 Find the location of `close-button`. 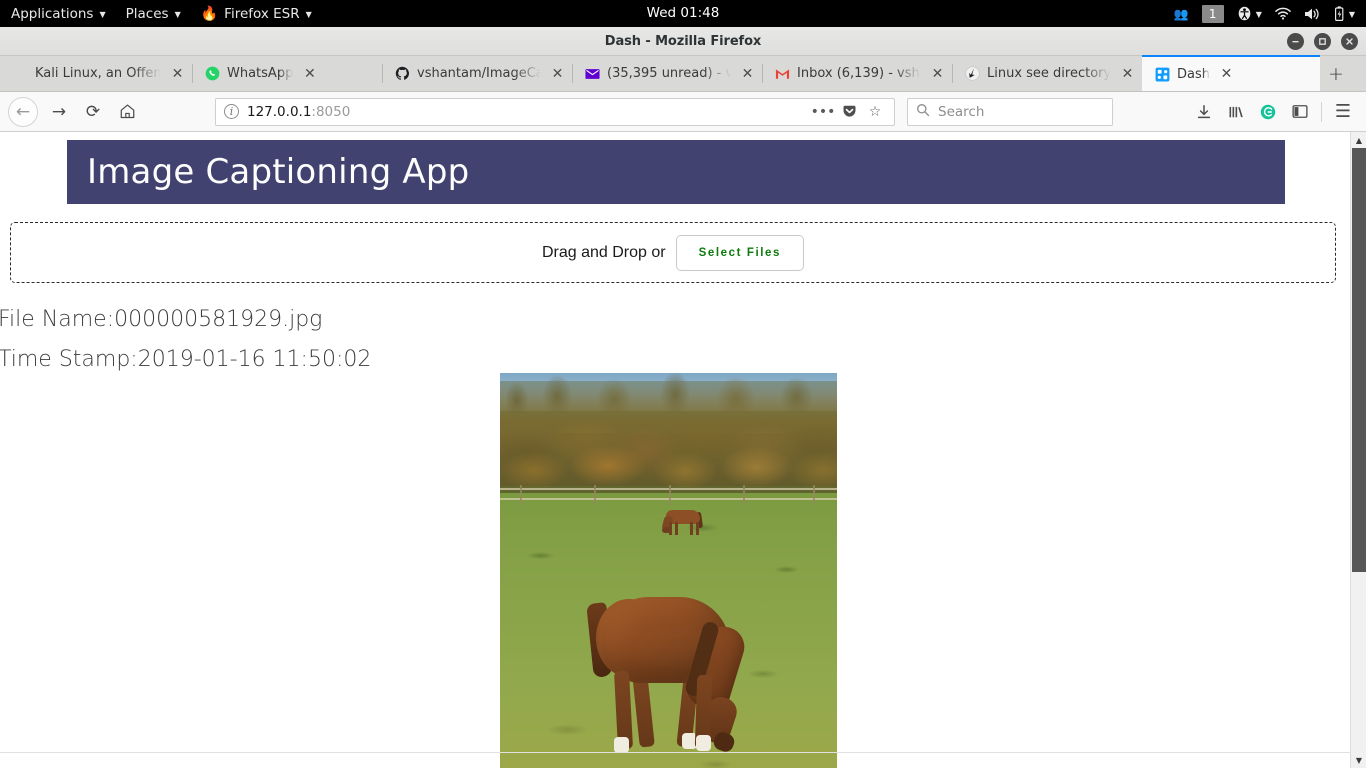

close-button is located at coordinates (1349, 41).